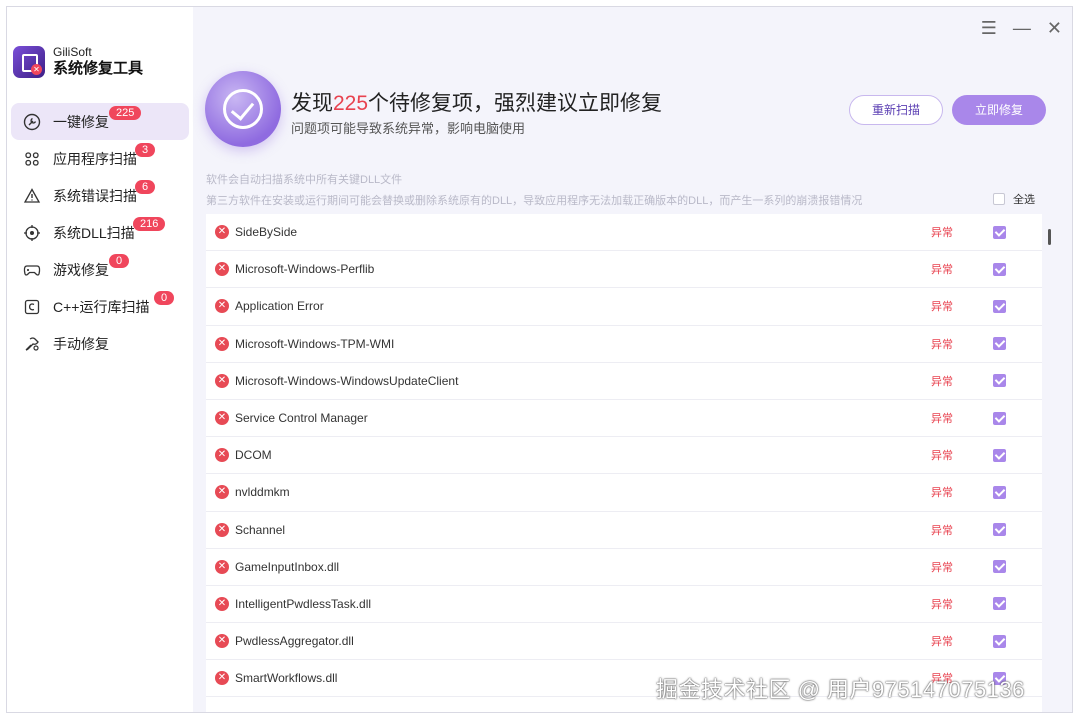  What do you see at coordinates (32, 307) in the screenshot?
I see `cpp-icon` at bounding box center [32, 307].